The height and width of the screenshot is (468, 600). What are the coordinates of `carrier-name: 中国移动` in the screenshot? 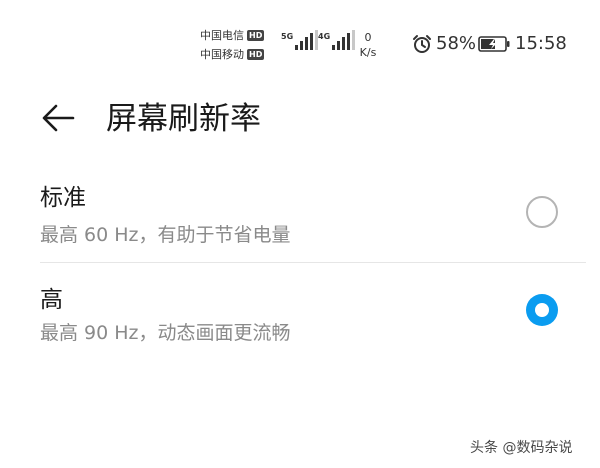 It's located at (222, 54).